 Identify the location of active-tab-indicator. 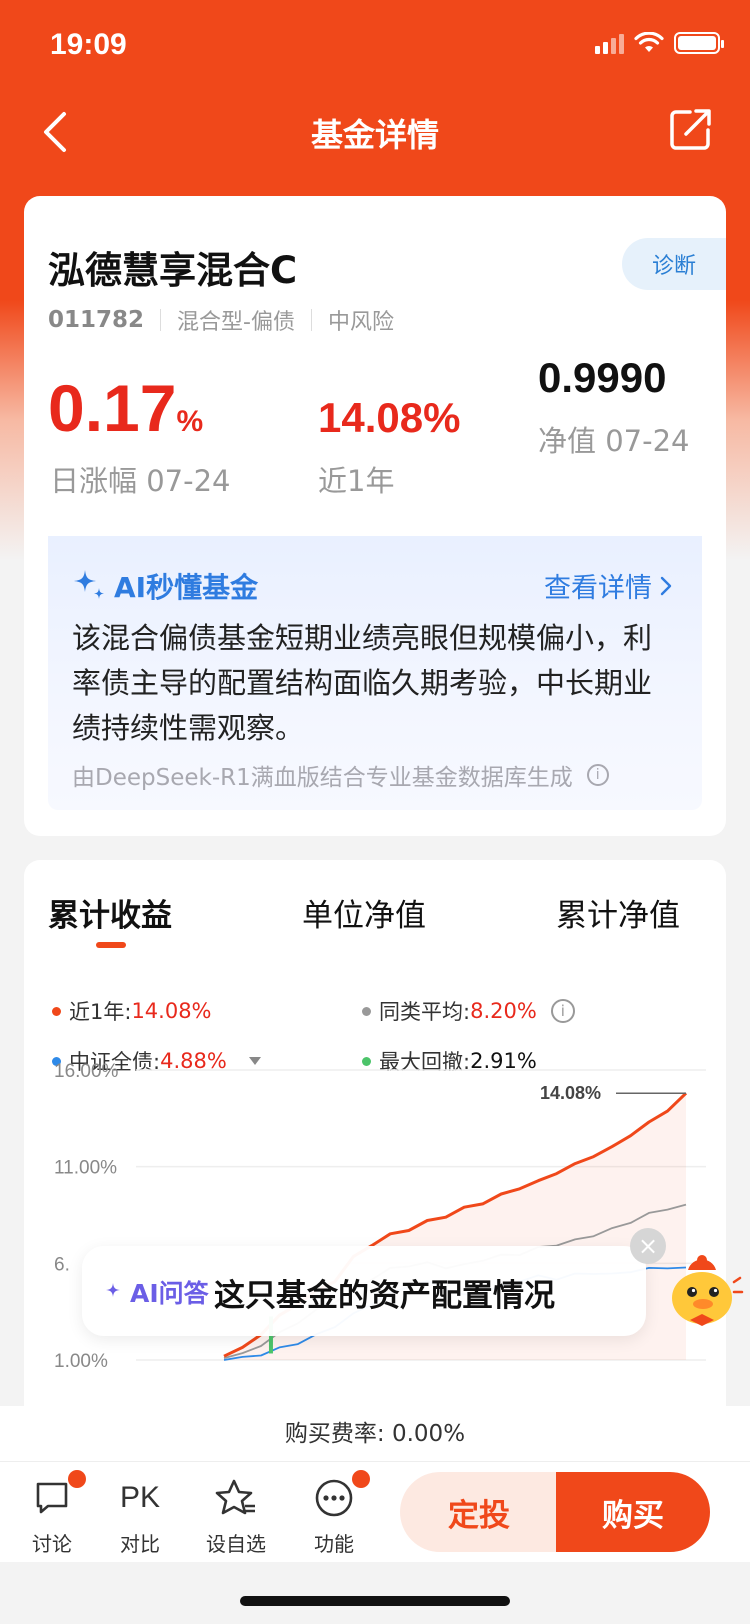
(111, 945).